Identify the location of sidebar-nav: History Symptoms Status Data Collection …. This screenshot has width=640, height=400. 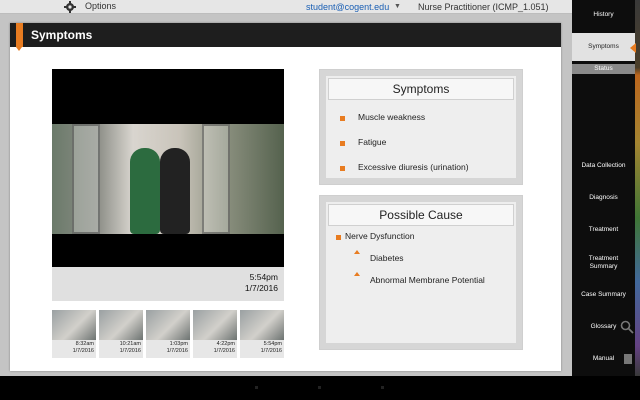
(606, 188).